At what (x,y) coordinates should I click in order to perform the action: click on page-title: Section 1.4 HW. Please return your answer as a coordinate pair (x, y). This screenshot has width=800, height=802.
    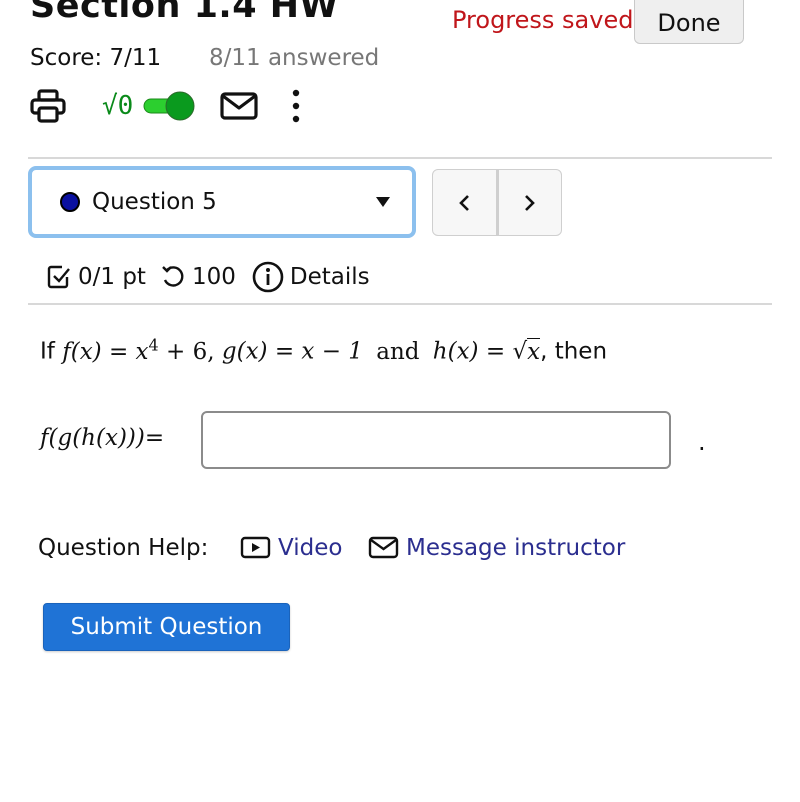
    Looking at the image, I should click on (184, 13).